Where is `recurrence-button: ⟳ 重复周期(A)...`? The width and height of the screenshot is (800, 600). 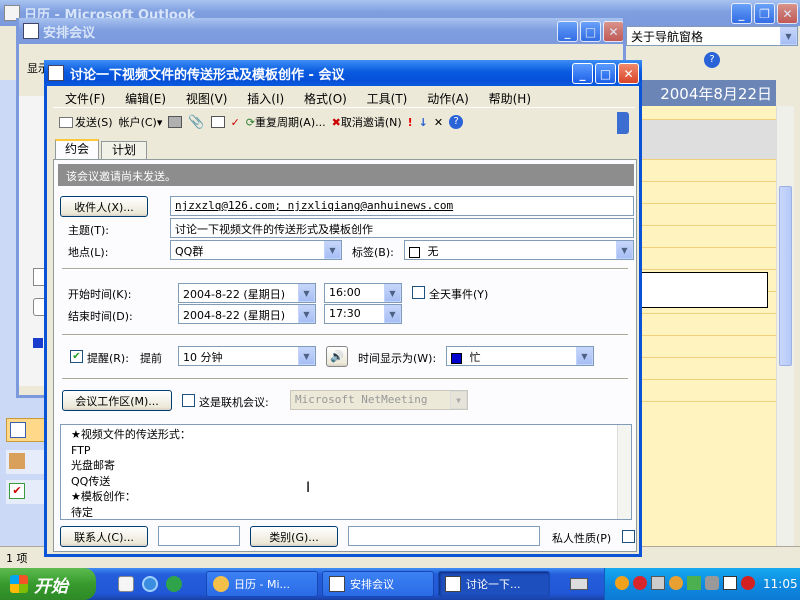
recurrence-button: ⟳ 重复周期(A)... is located at coordinates (286, 122).